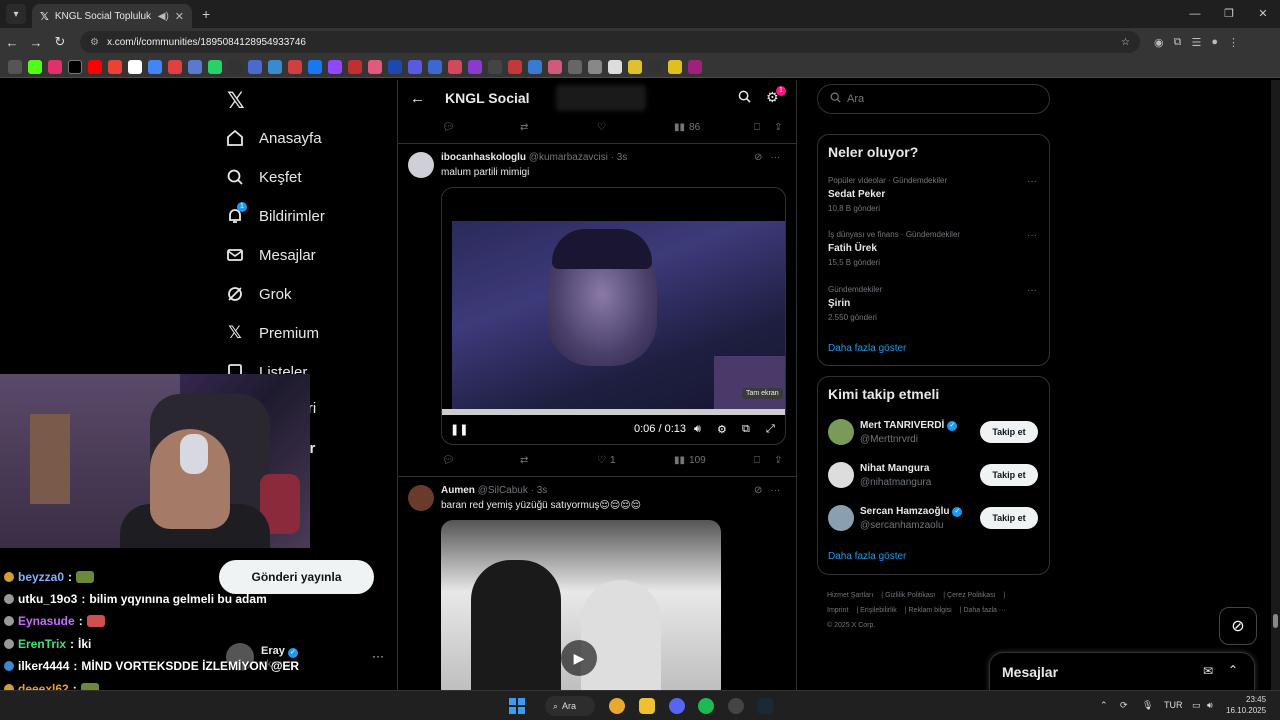 This screenshot has width=1280, height=720. I want to click on views-icon: ▮▮ 109, so click(690, 460).